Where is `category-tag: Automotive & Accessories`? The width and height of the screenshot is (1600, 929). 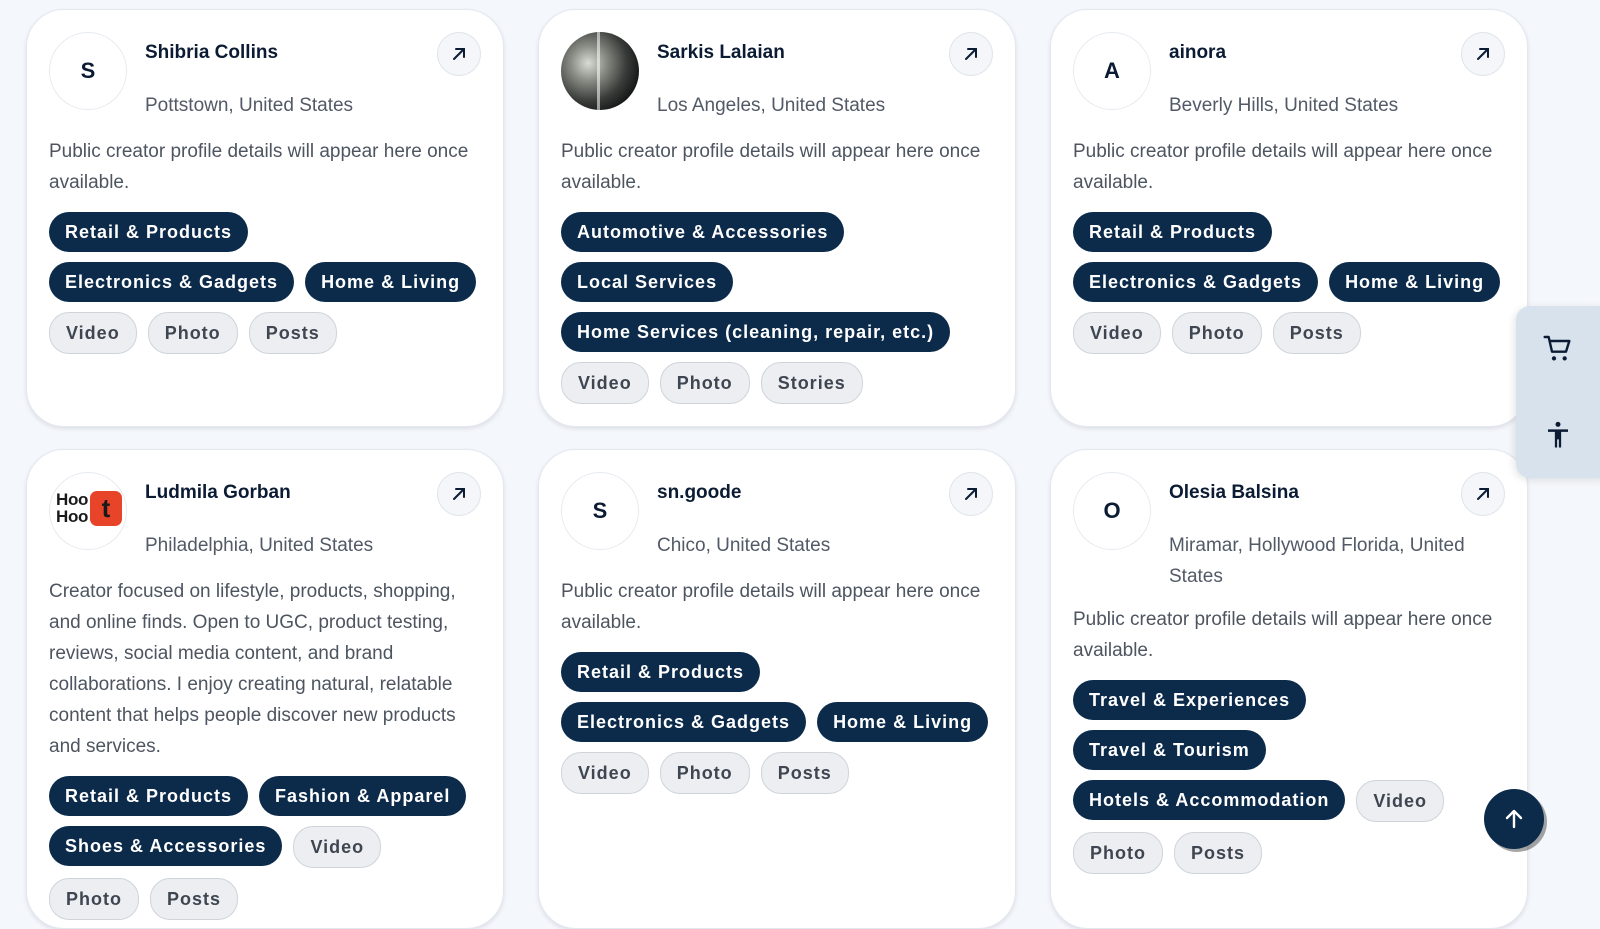 category-tag: Automotive & Accessories is located at coordinates (703, 232).